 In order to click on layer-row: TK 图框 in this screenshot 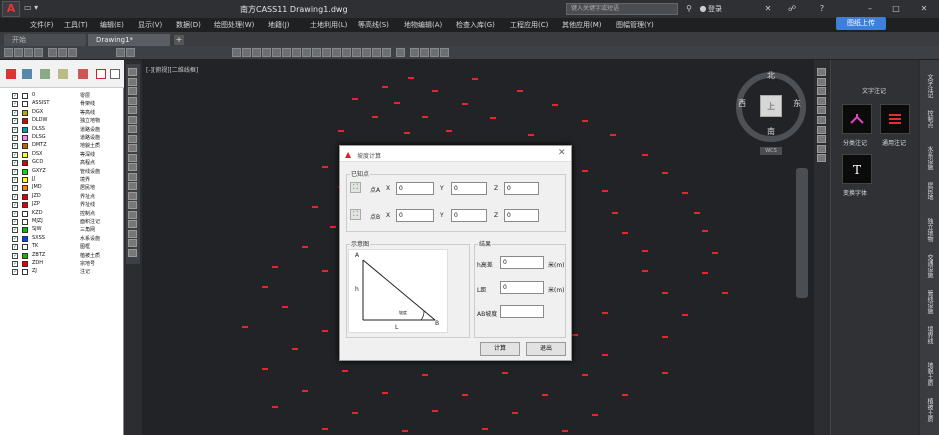, I will do `click(65, 247)`.